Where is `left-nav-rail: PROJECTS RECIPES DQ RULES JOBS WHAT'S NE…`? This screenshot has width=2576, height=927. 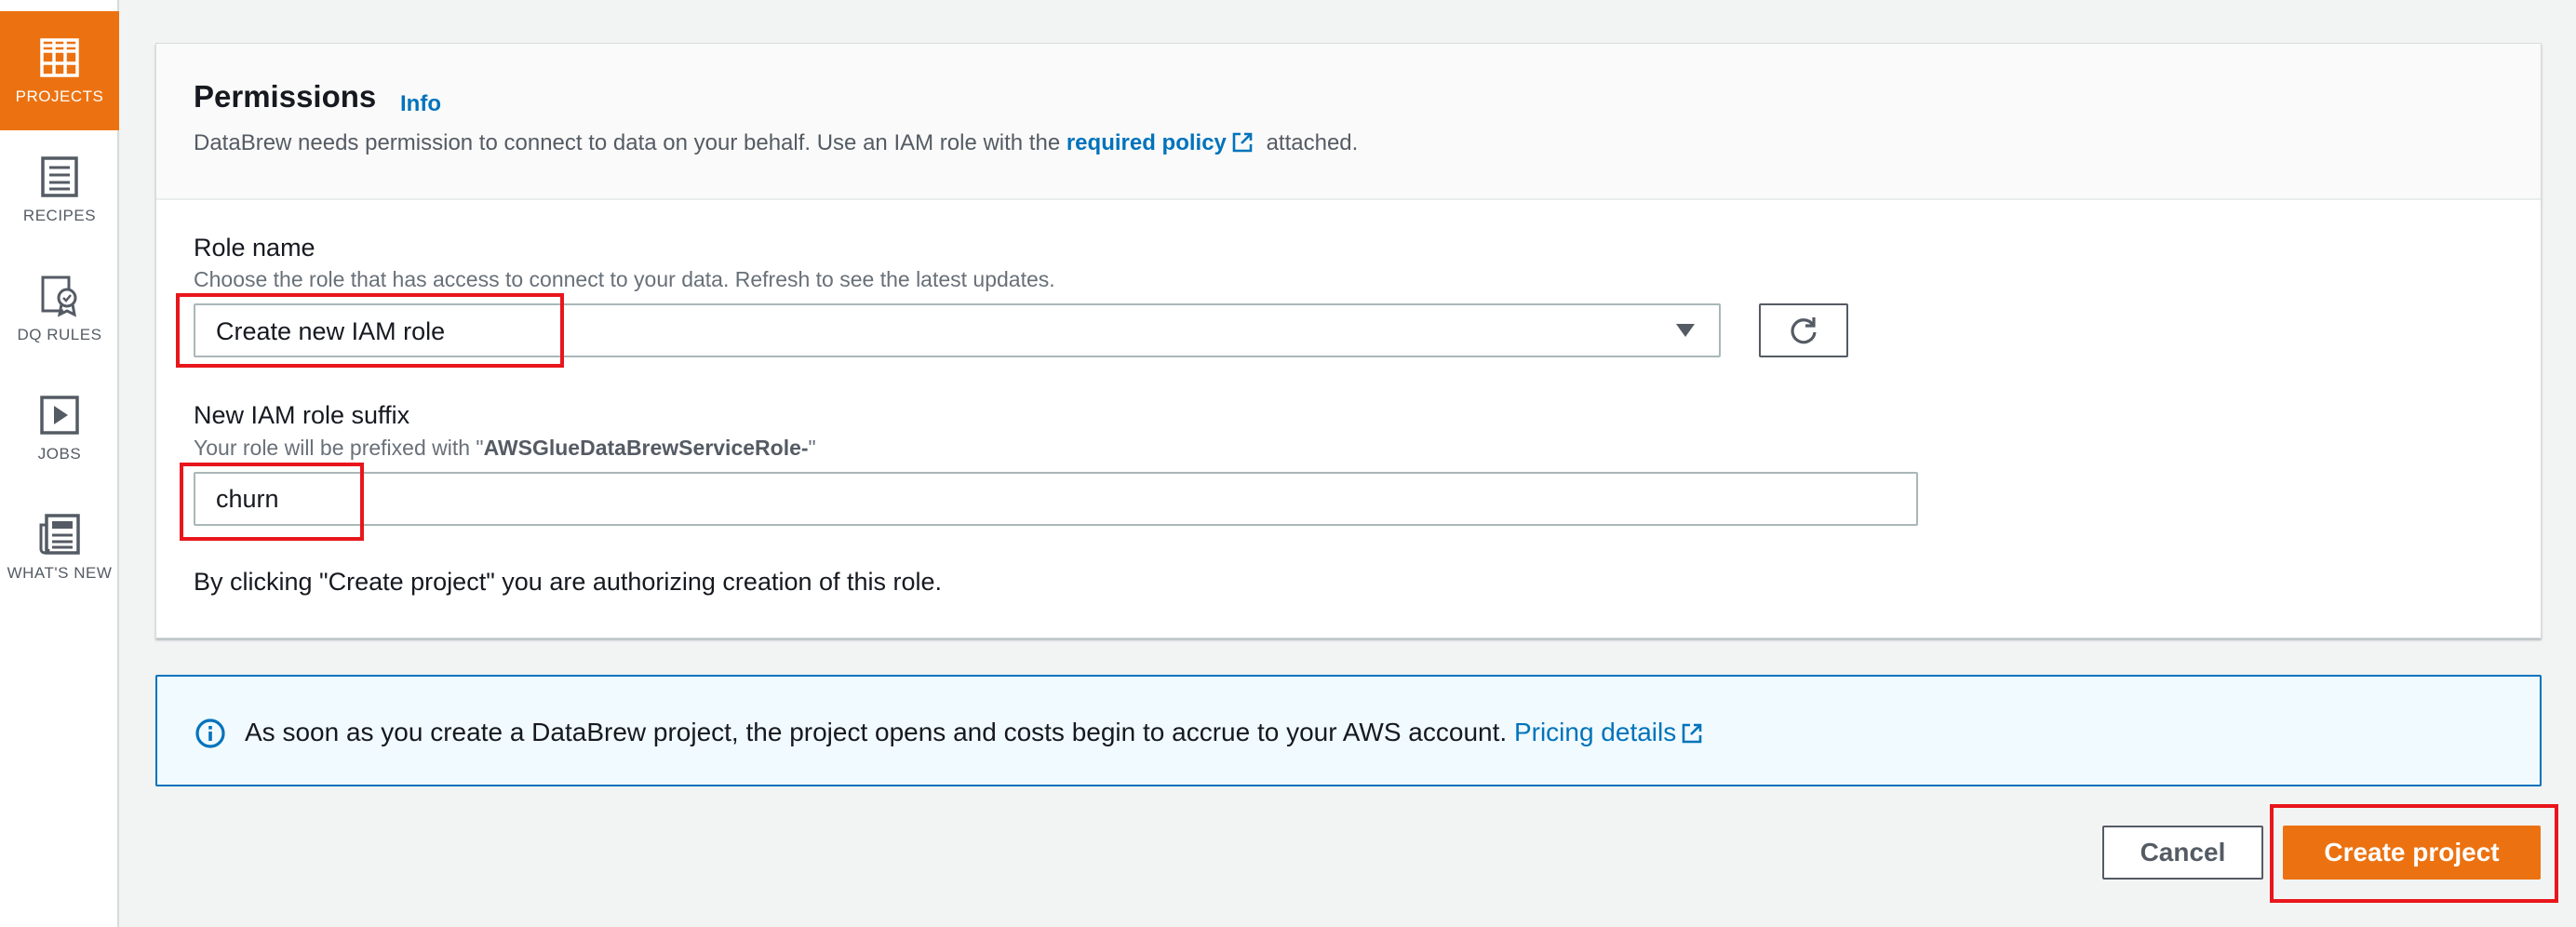
left-nav-rail: PROJECTS RECIPES DQ RULES JOBS WHAT'S NE… is located at coordinates (59, 463).